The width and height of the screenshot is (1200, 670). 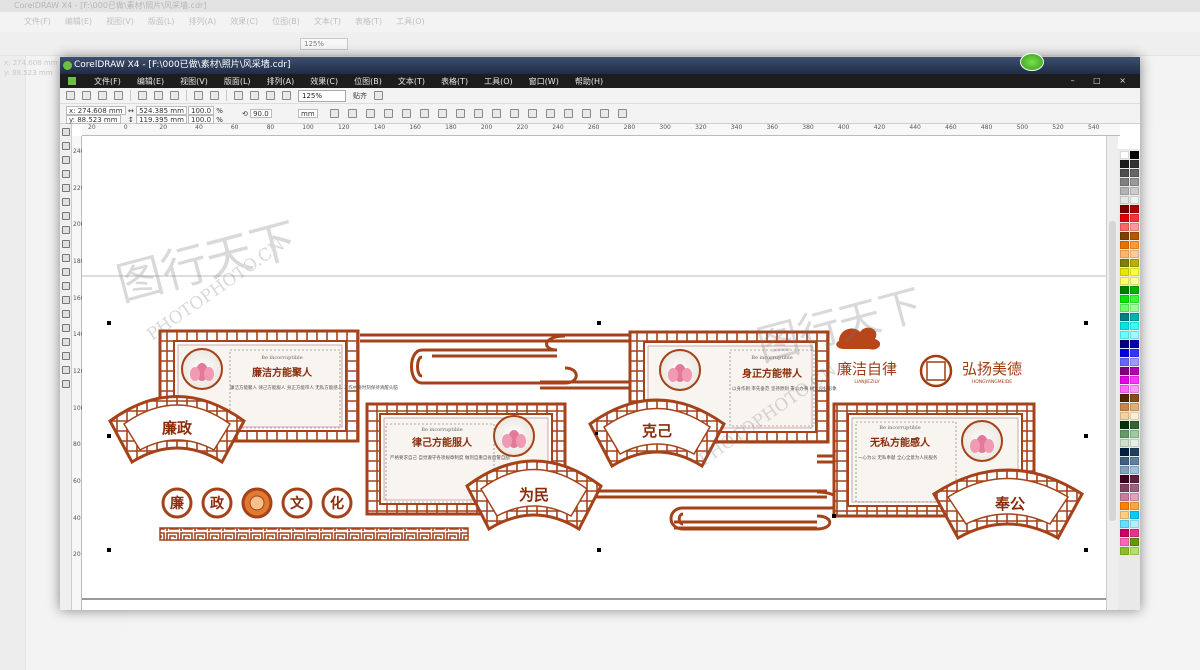 What do you see at coordinates (324, 81) in the screenshot?
I see `menu-item: 效果(C)` at bounding box center [324, 81].